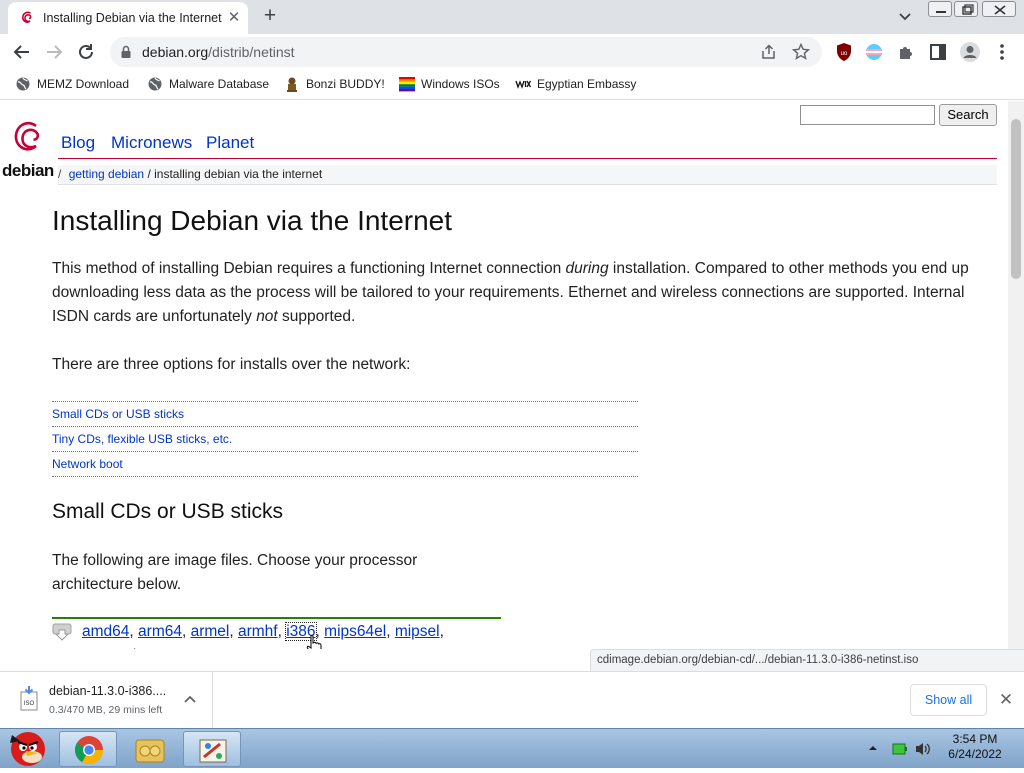 Image resolution: width=1024 pixels, height=773 pixels. What do you see at coordinates (78, 143) in the screenshot?
I see `nav-blog-link: Blog` at bounding box center [78, 143].